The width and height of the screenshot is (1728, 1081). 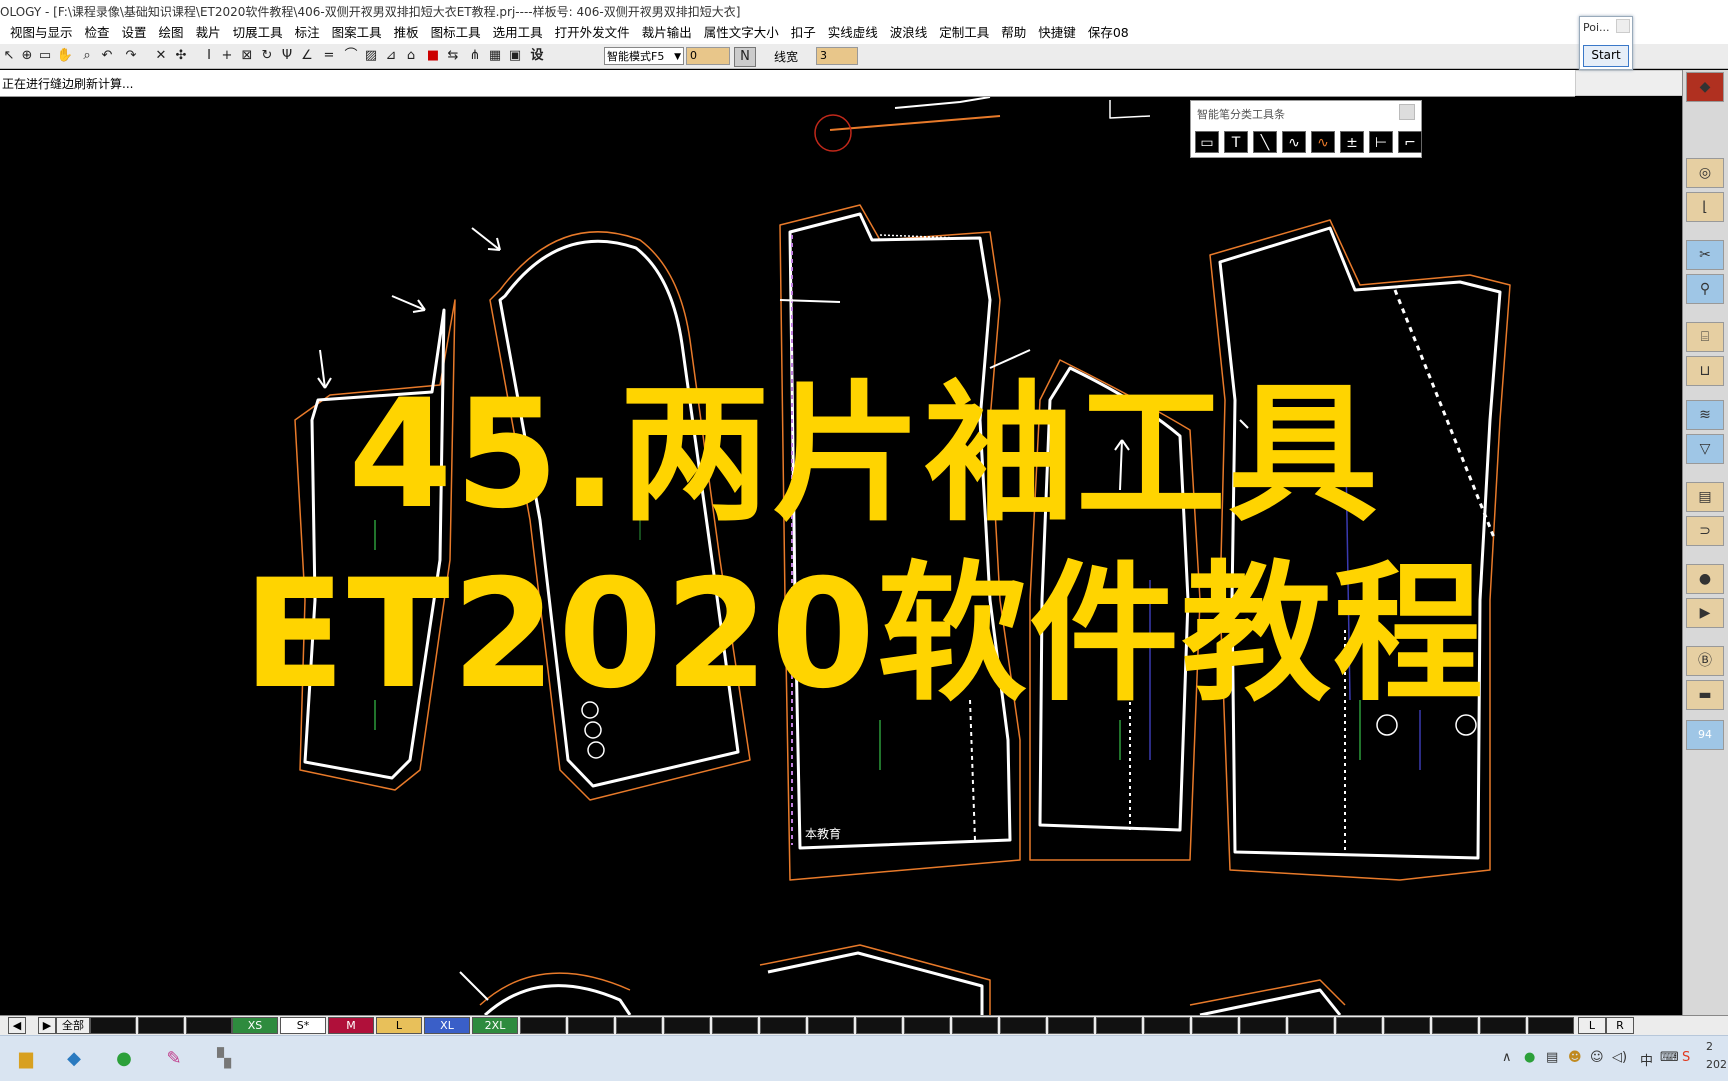 I want to click on delete-icon: ✕, so click(x=161, y=56).